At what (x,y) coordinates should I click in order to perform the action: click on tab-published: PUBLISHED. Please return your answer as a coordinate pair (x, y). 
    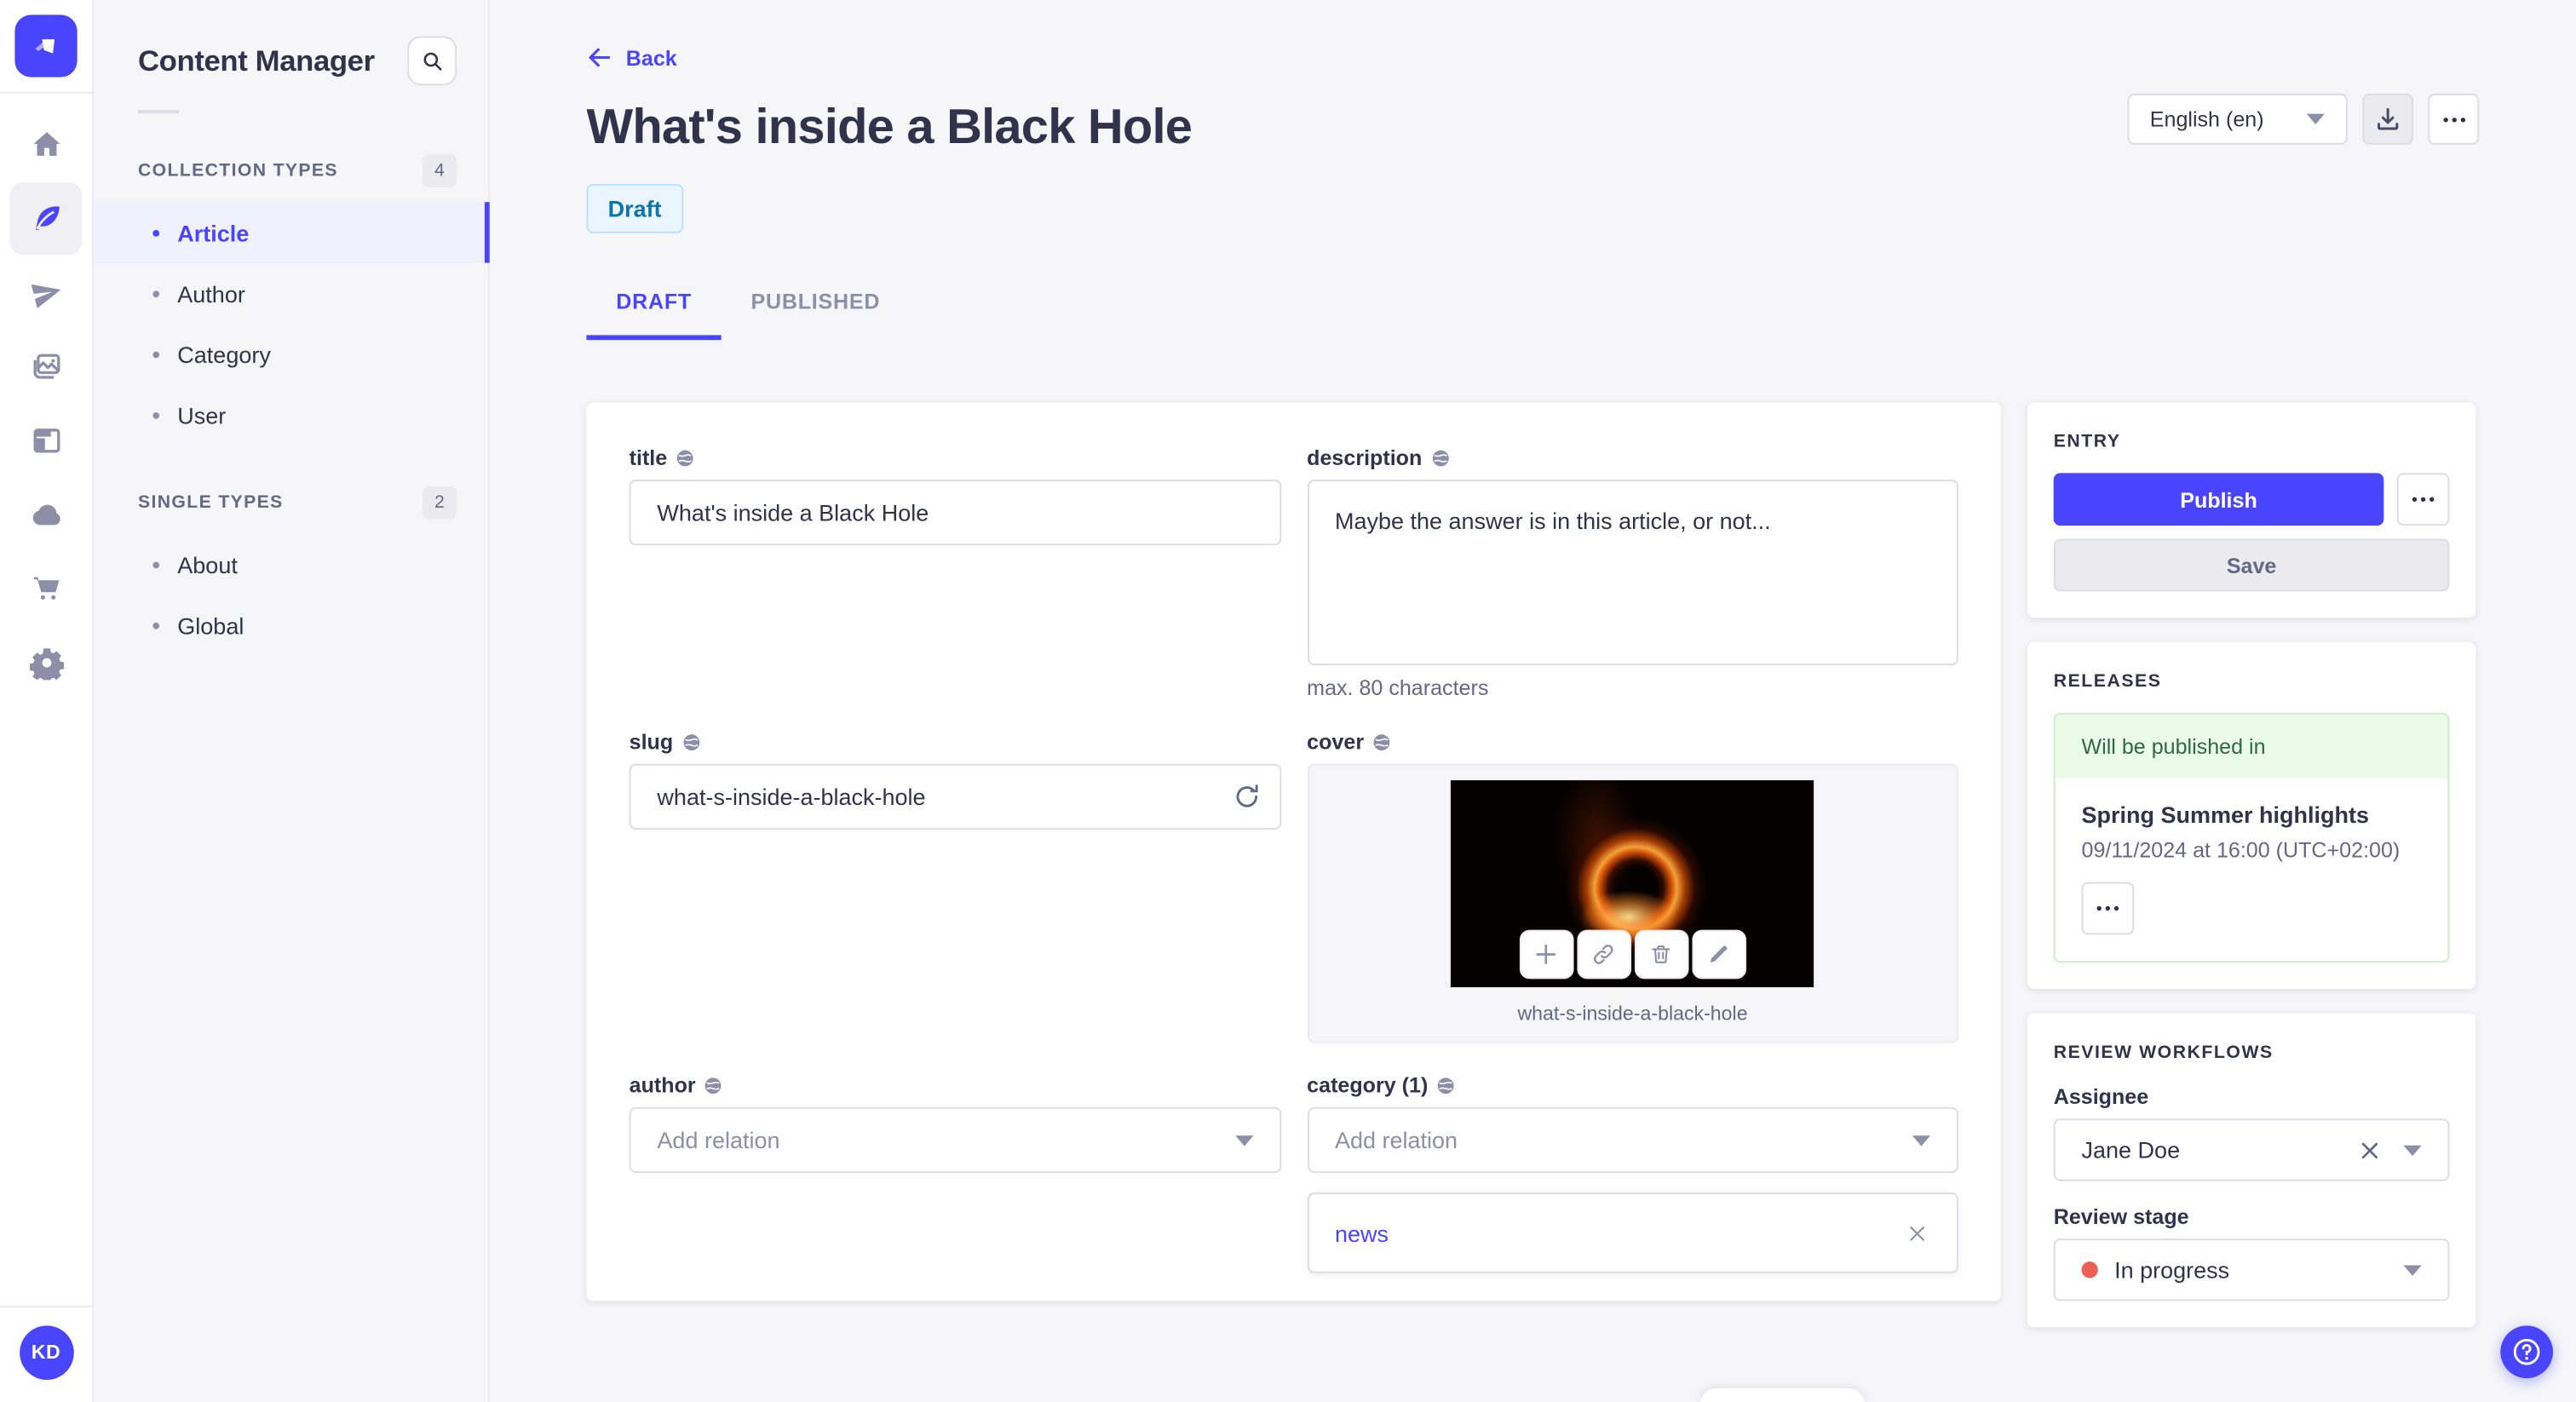
    Looking at the image, I should click on (816, 309).